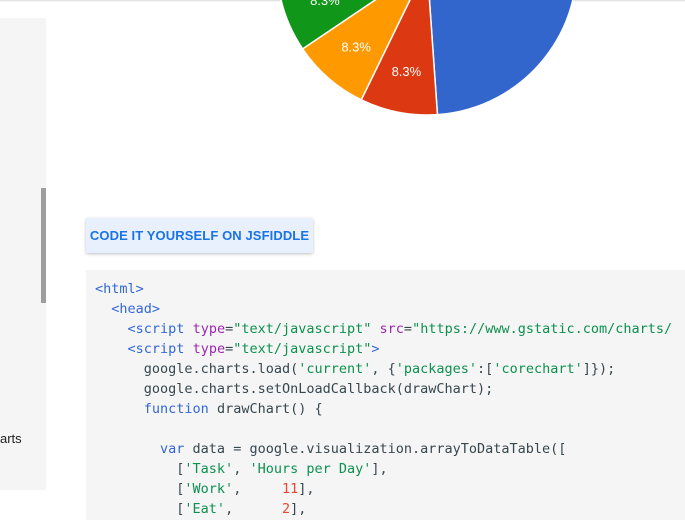 This screenshot has width=685, height=520. What do you see at coordinates (43, 245) in the screenshot?
I see `sidebar-scrollbar` at bounding box center [43, 245].